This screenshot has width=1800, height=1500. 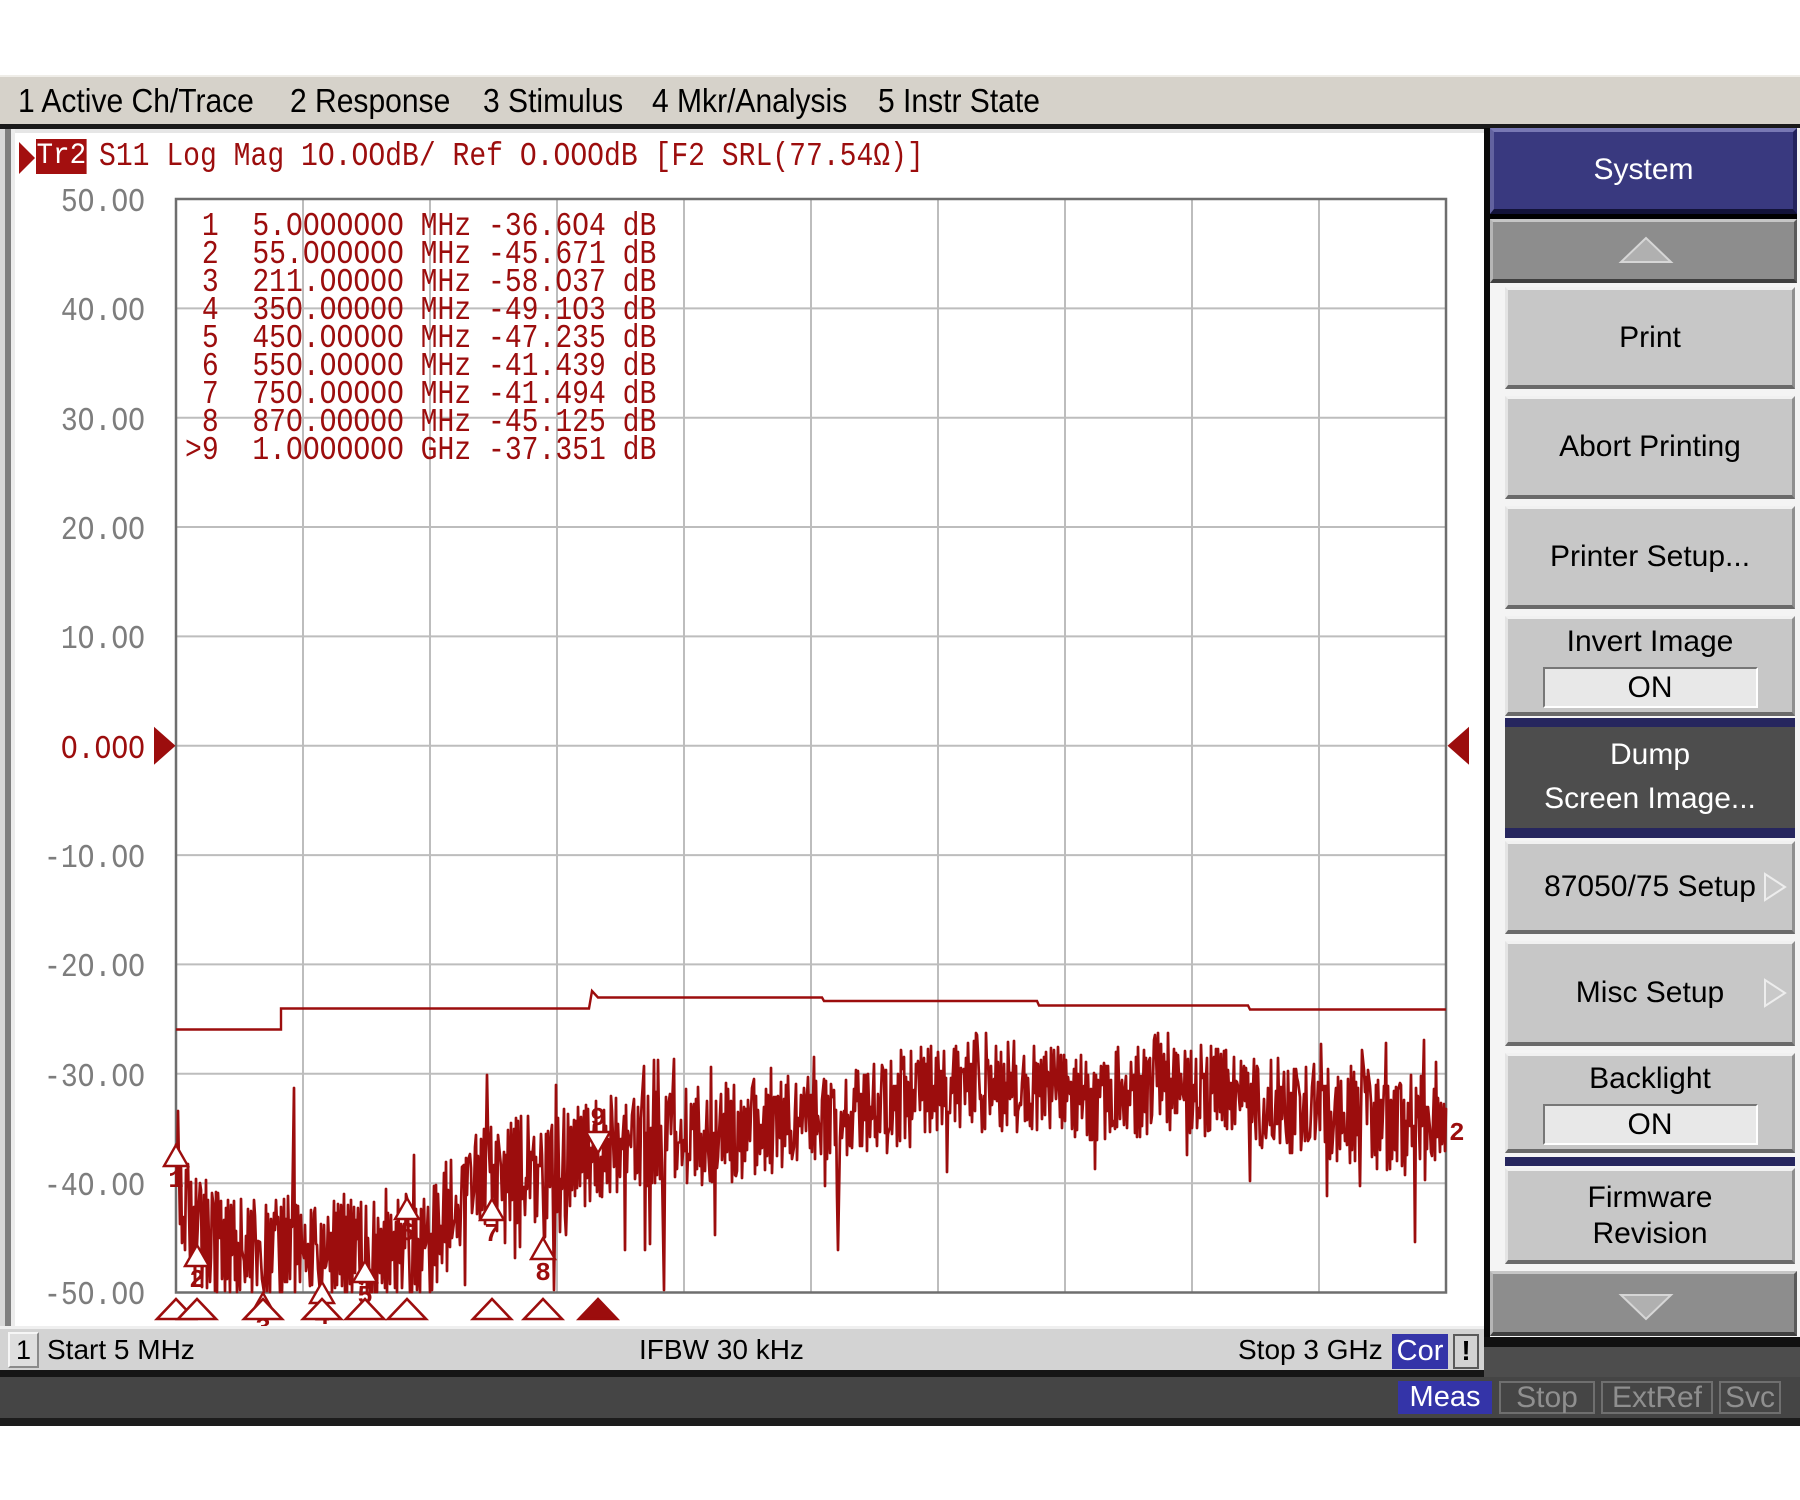 What do you see at coordinates (176, 1180) in the screenshot?
I see `svg-text: 1` at bounding box center [176, 1180].